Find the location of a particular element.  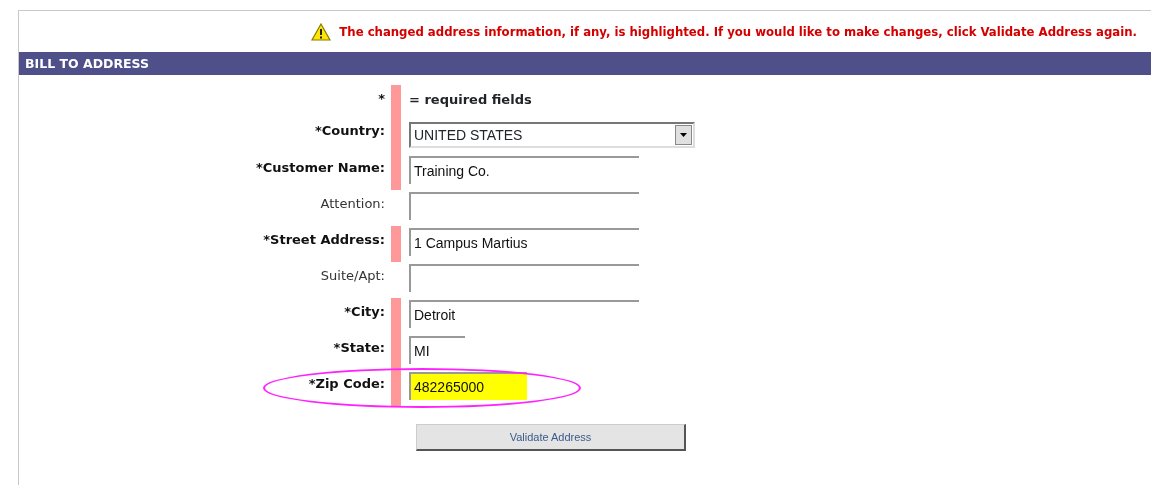

required-legend: = required fields is located at coordinates (470, 97).